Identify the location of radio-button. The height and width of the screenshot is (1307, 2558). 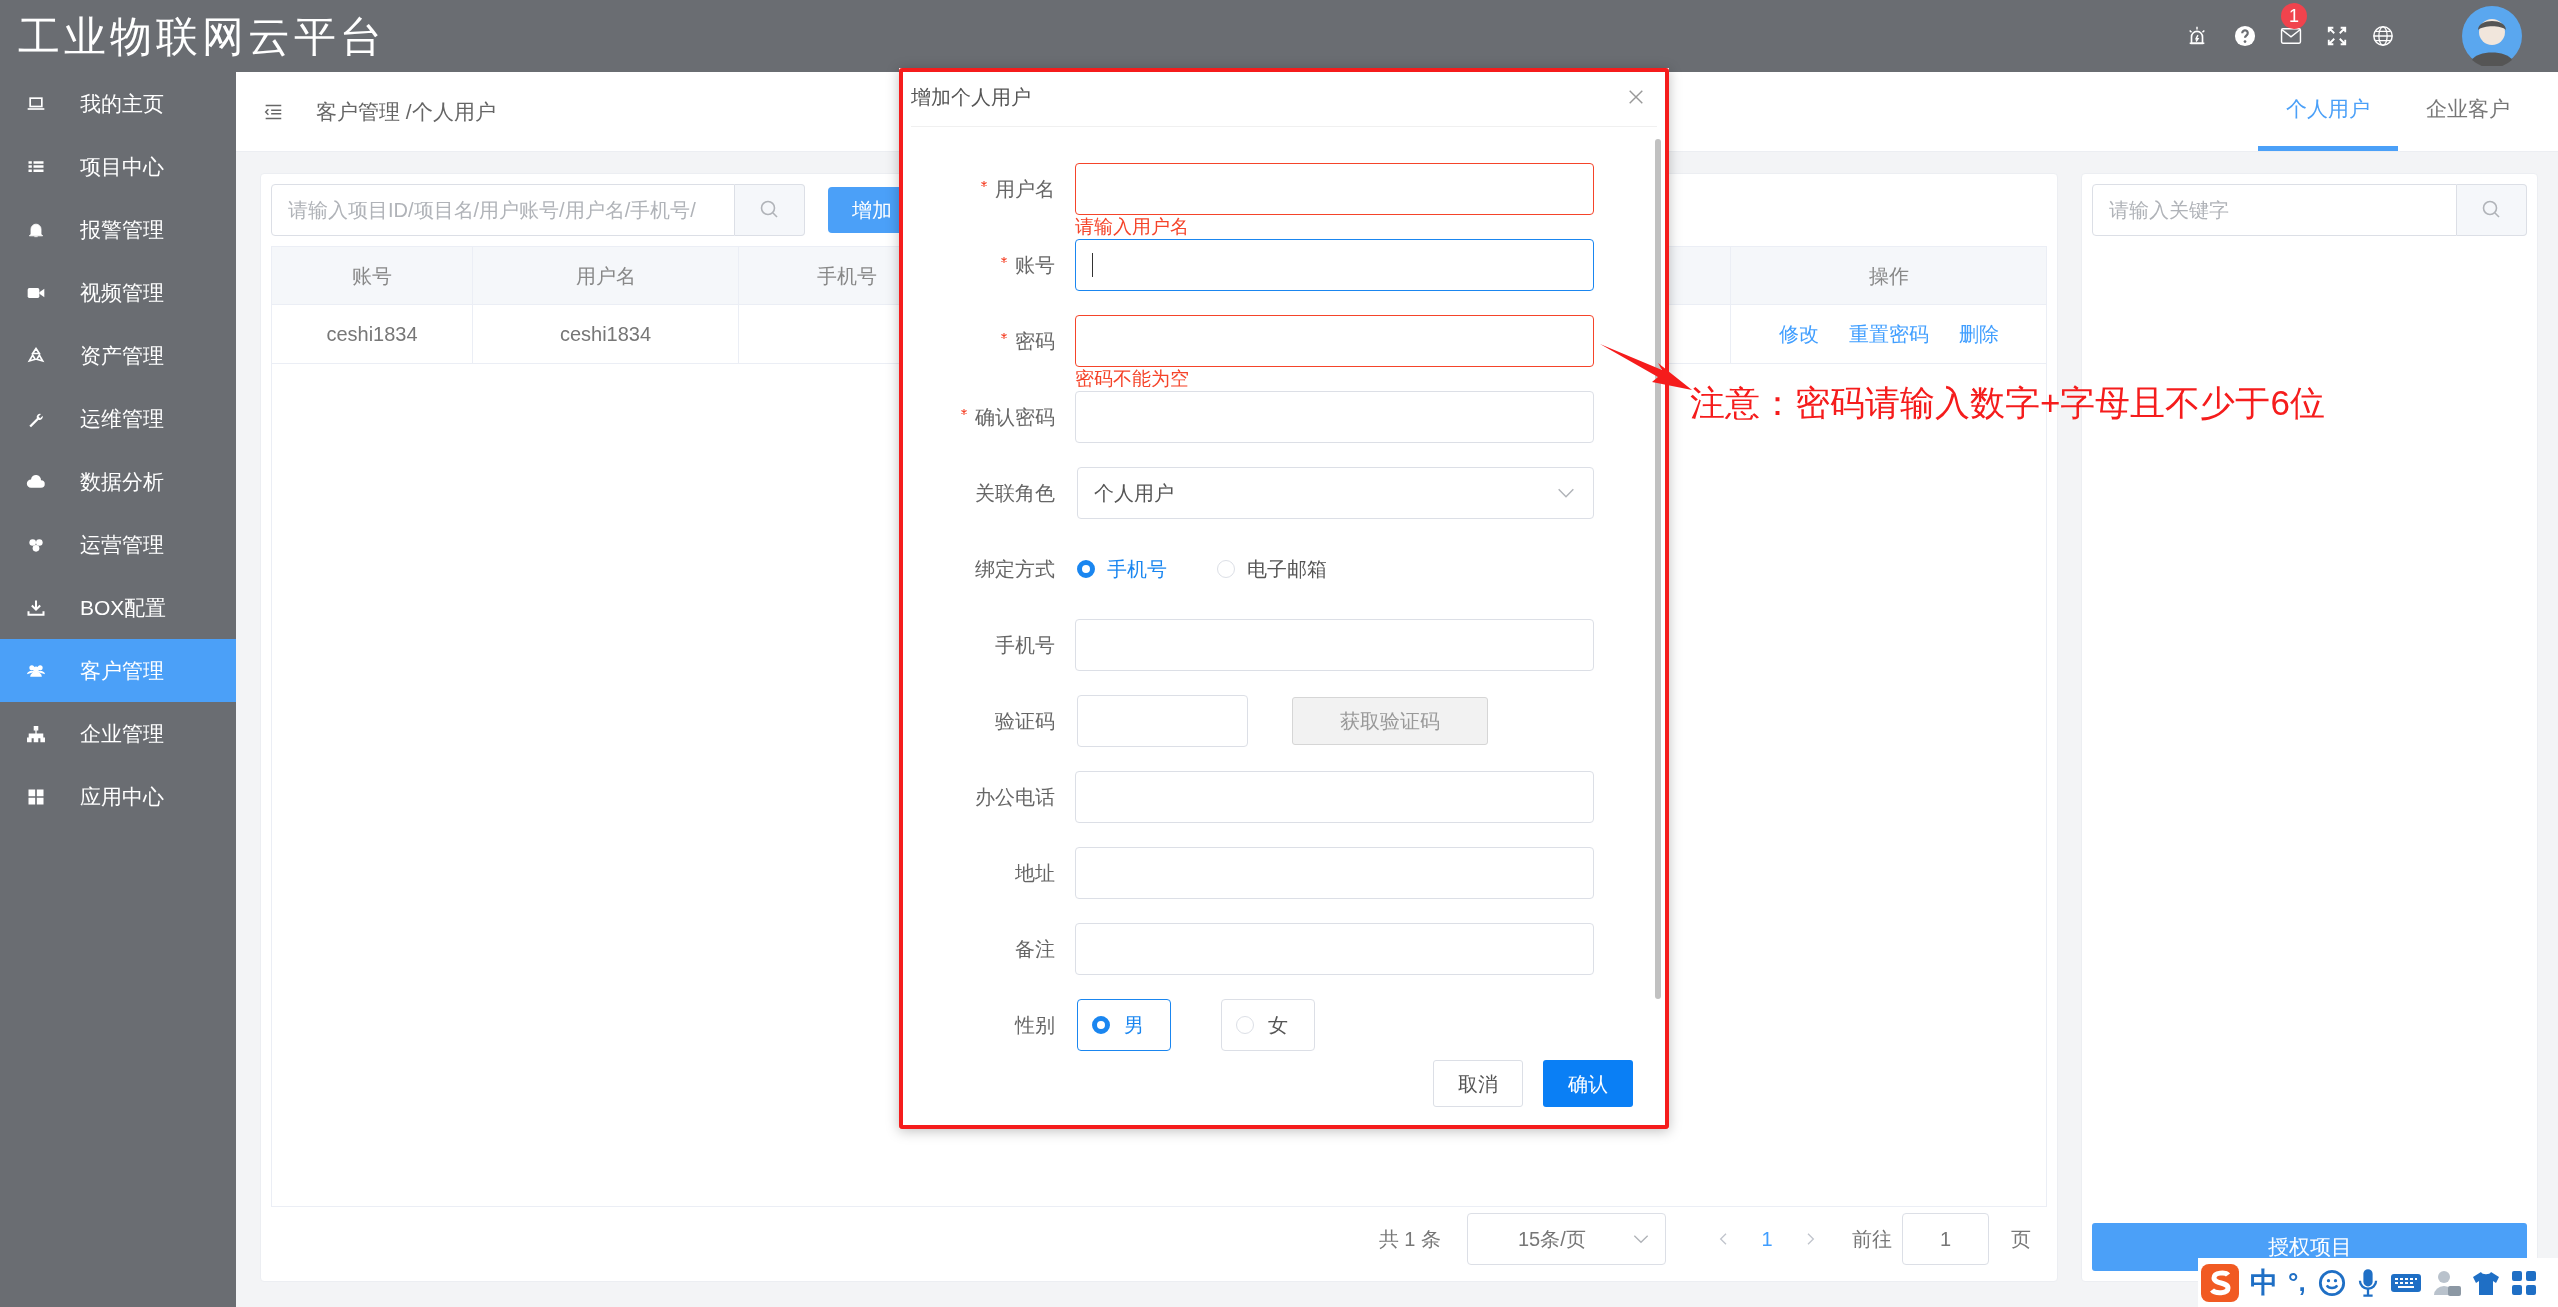
(1086, 569).